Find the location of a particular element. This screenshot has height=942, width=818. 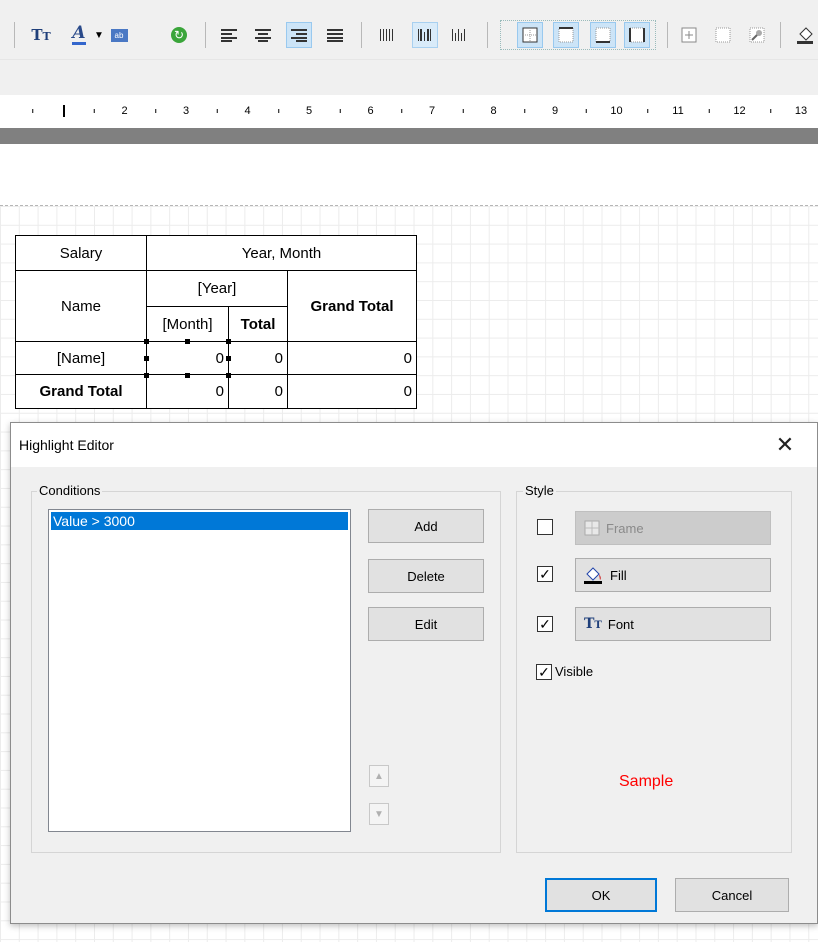

frame-checkbox is located at coordinates (545, 527).